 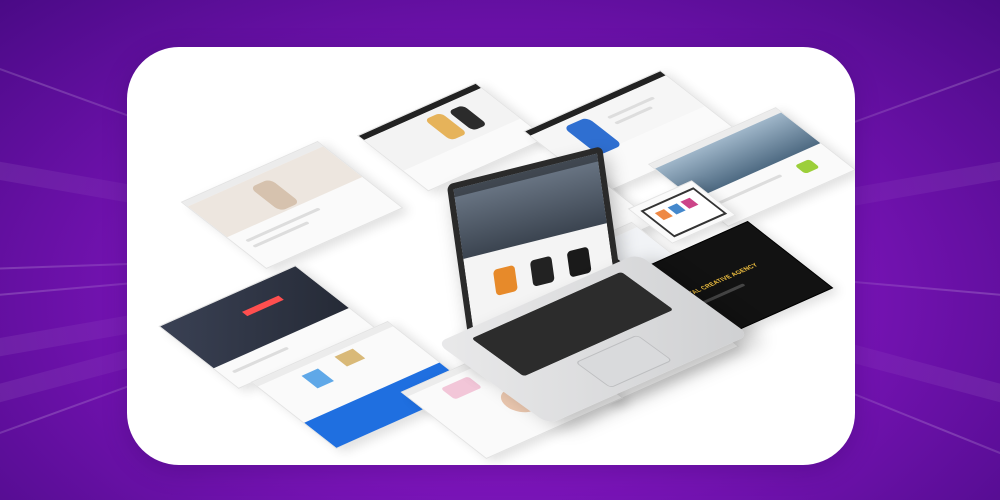 I want to click on fashion-store-tile, so click(x=292, y=205).